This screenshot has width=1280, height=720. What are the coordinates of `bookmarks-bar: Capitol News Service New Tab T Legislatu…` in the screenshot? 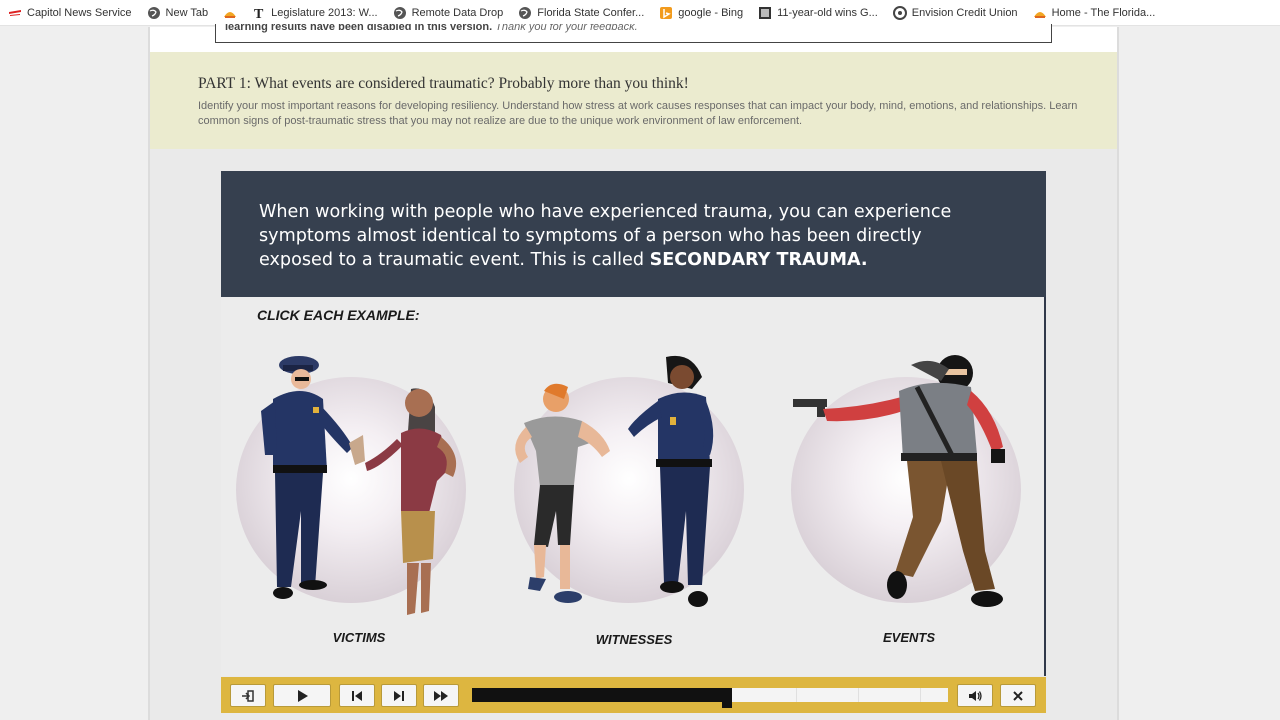 It's located at (640, 13).